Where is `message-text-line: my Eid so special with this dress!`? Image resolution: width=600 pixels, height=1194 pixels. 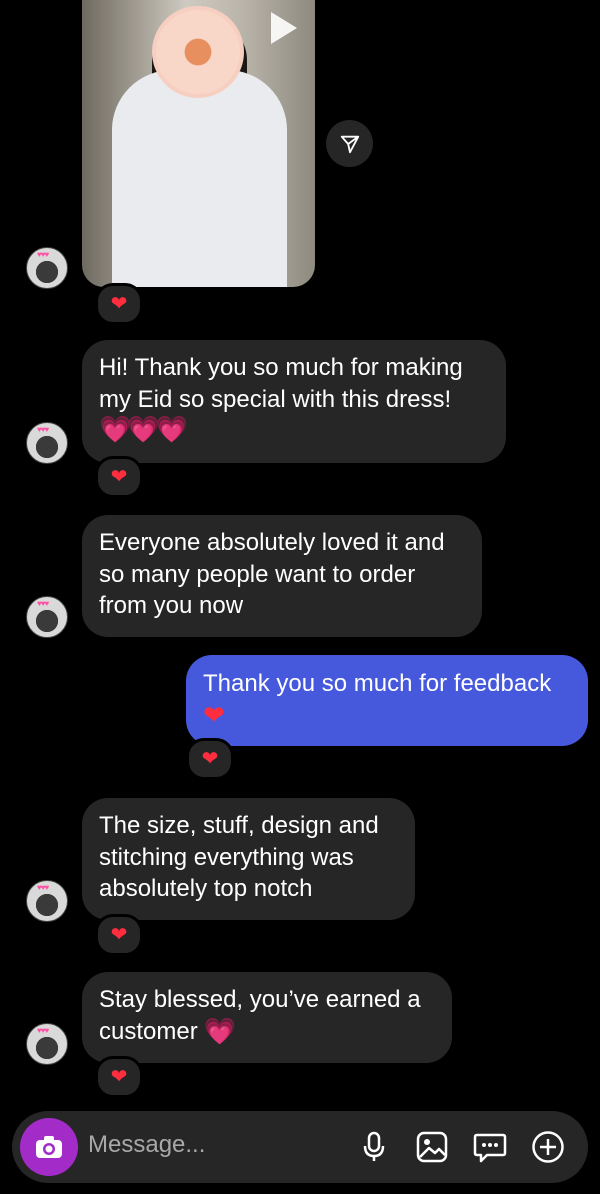
message-text-line: my Eid so special with this dress! is located at coordinates (275, 399).